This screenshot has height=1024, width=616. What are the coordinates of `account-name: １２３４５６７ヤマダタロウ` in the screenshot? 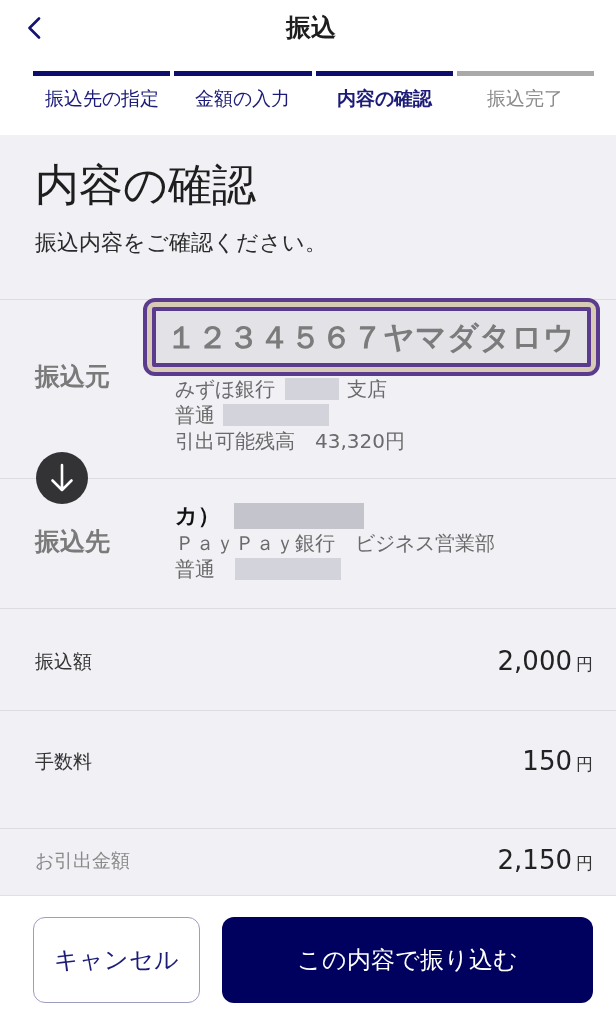 It's located at (371, 337).